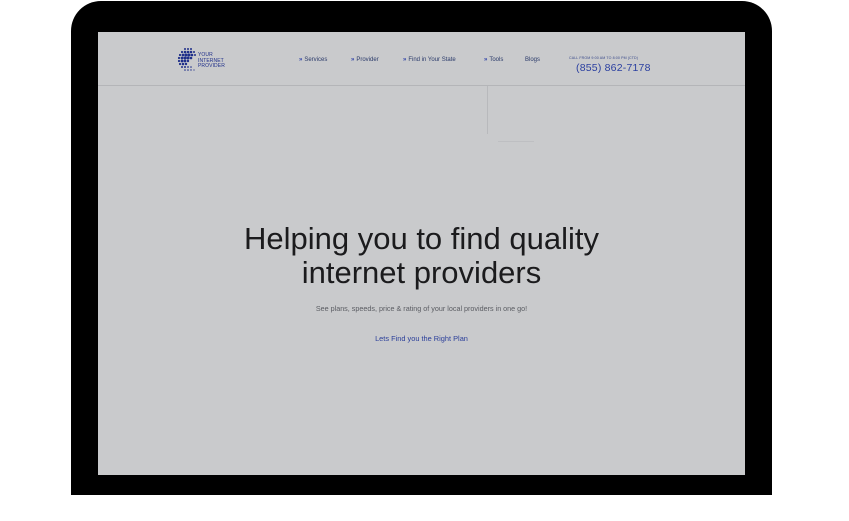  I want to click on nav-item-blogs: Blogs, so click(532, 60).